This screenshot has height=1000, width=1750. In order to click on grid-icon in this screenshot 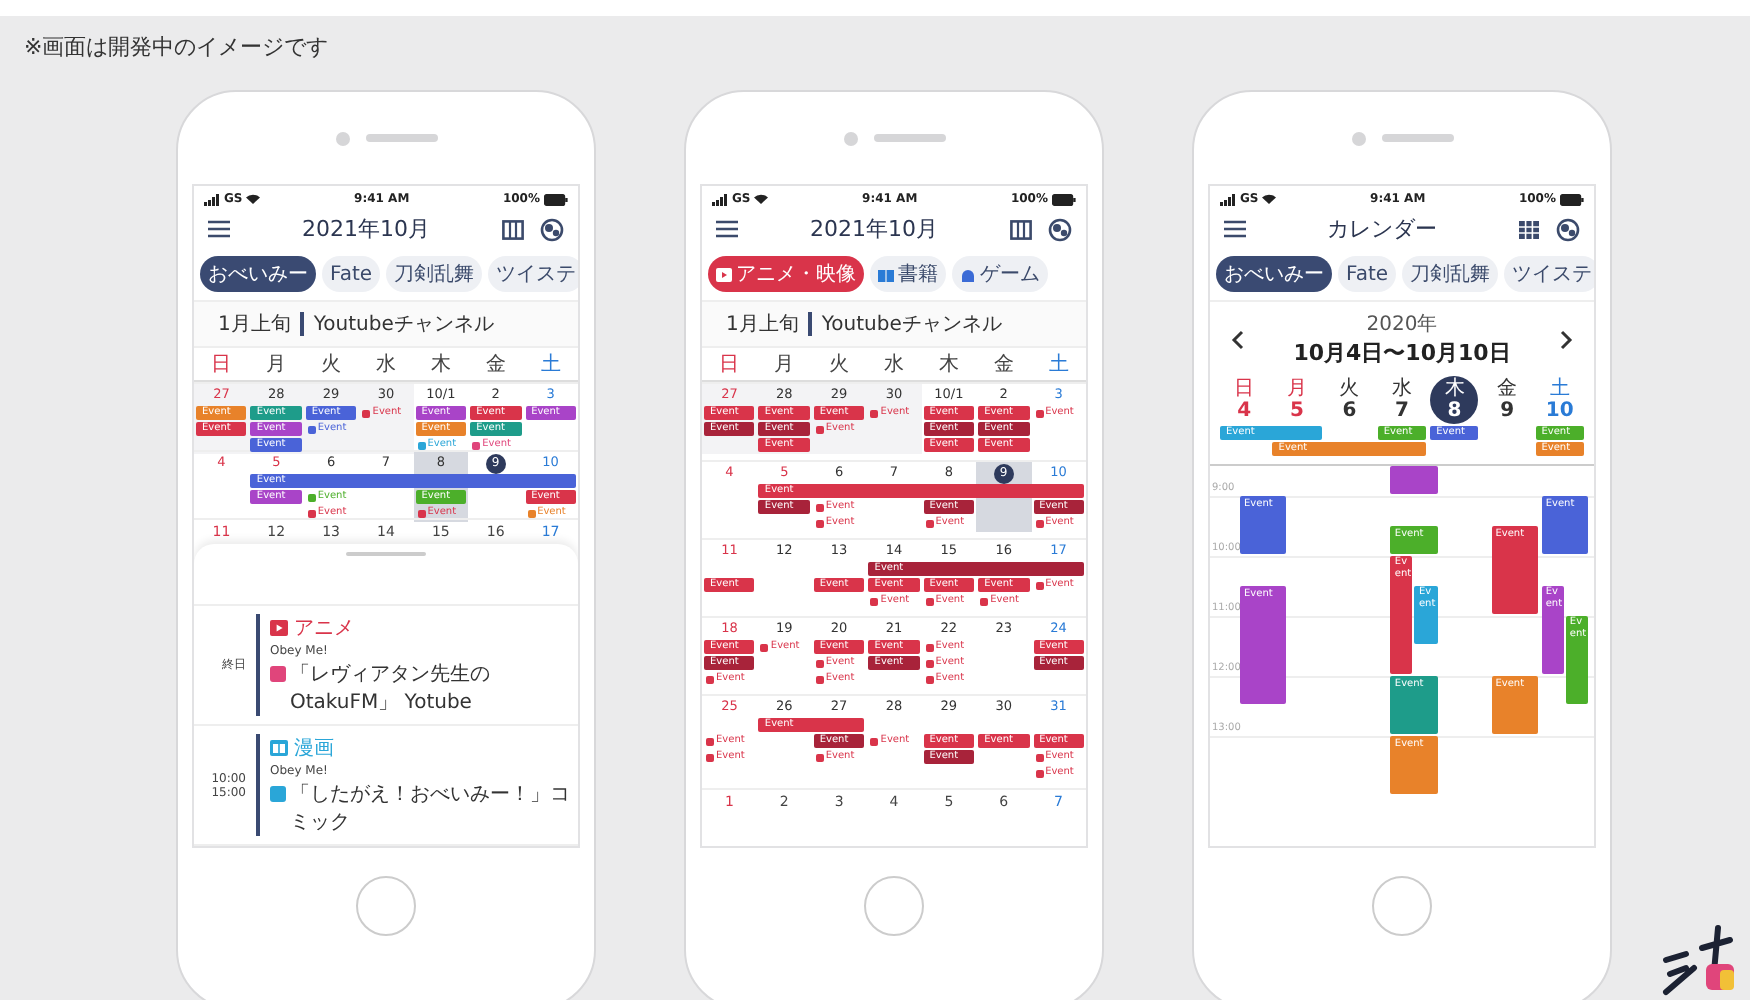, I will do `click(1529, 229)`.